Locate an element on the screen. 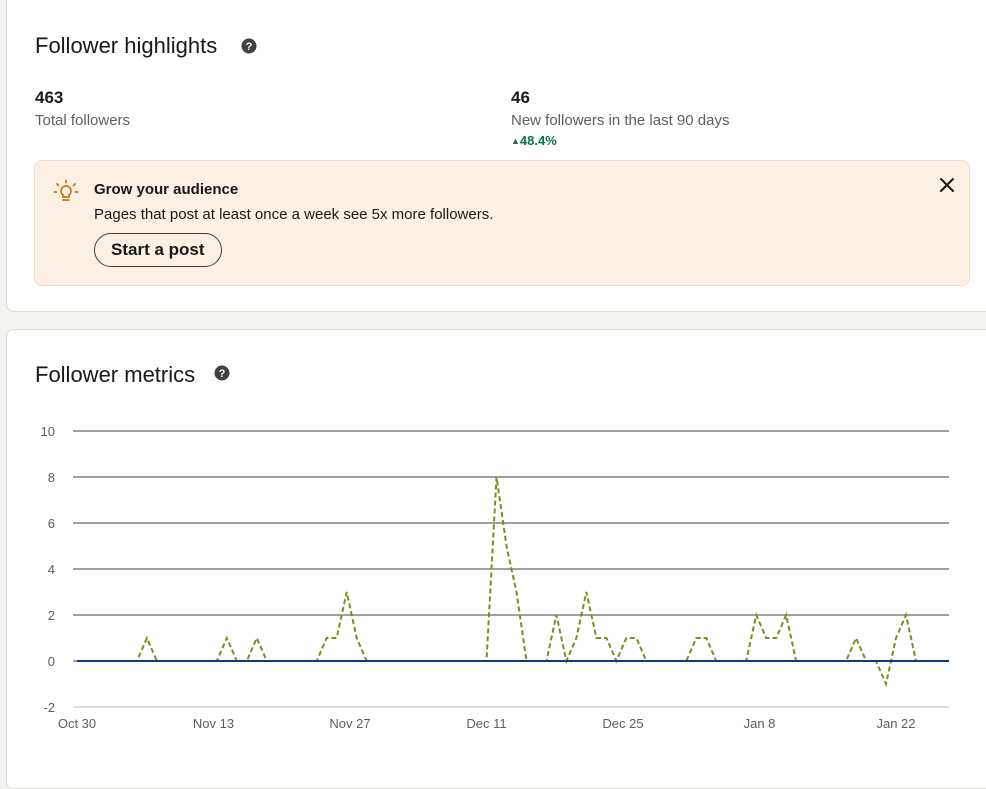 Image resolution: width=986 pixels, height=789 pixels. highlights-title: Follower highlights is located at coordinates (126, 45).